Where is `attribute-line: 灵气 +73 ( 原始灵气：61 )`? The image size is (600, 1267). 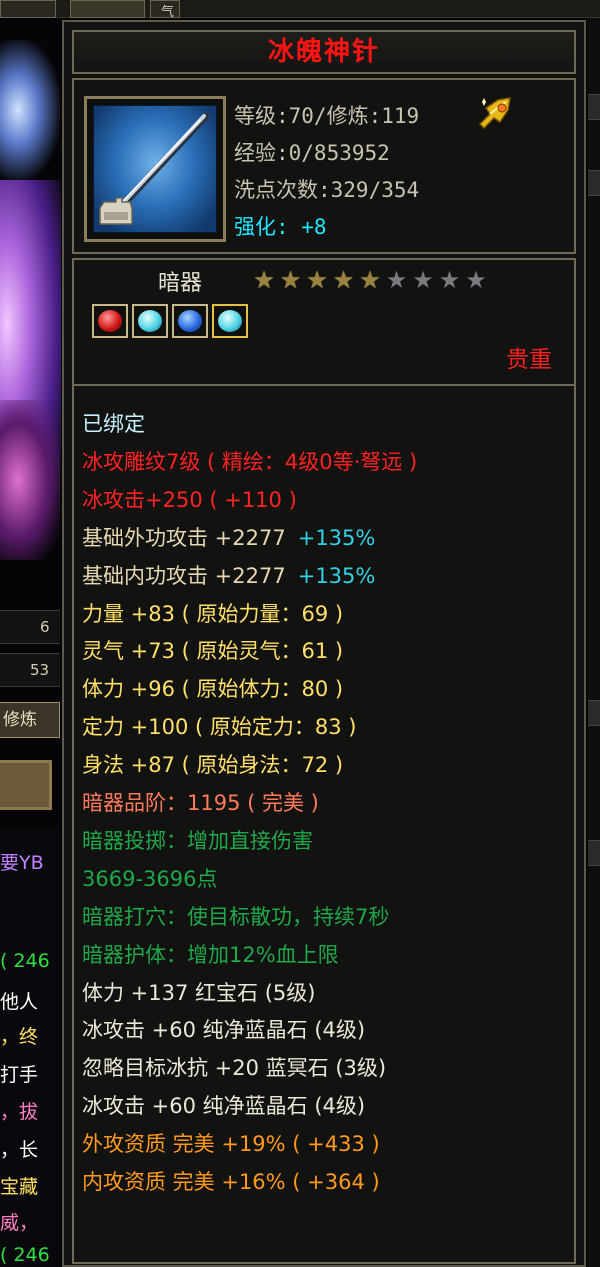
attribute-line: 灵气 +73 ( 原始灵气：61 ) is located at coordinates (212, 650).